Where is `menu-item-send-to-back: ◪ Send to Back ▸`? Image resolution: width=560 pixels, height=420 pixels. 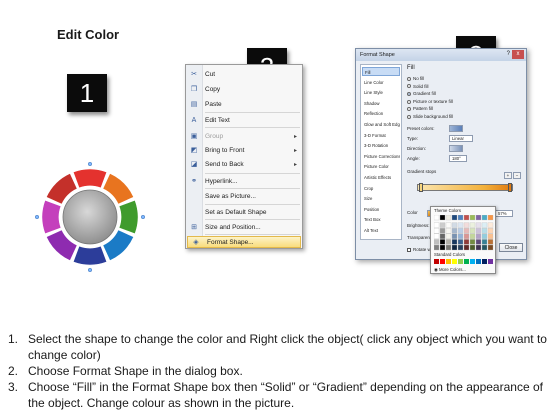 menu-item-send-to-back: ◪ Send to Back ▸ is located at coordinates (244, 165).